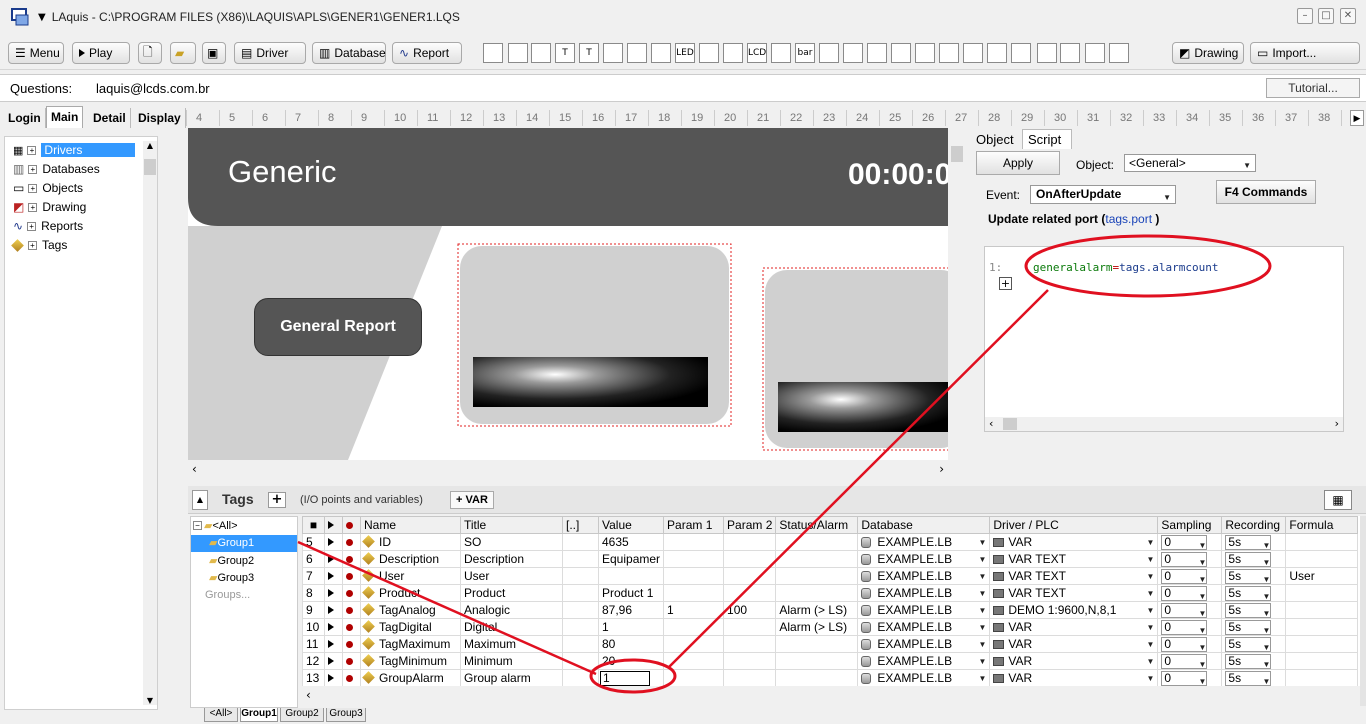 Image resolution: width=1366 pixels, height=724 pixels. I want to click on highlight-ellipse-value, so click(633, 676).